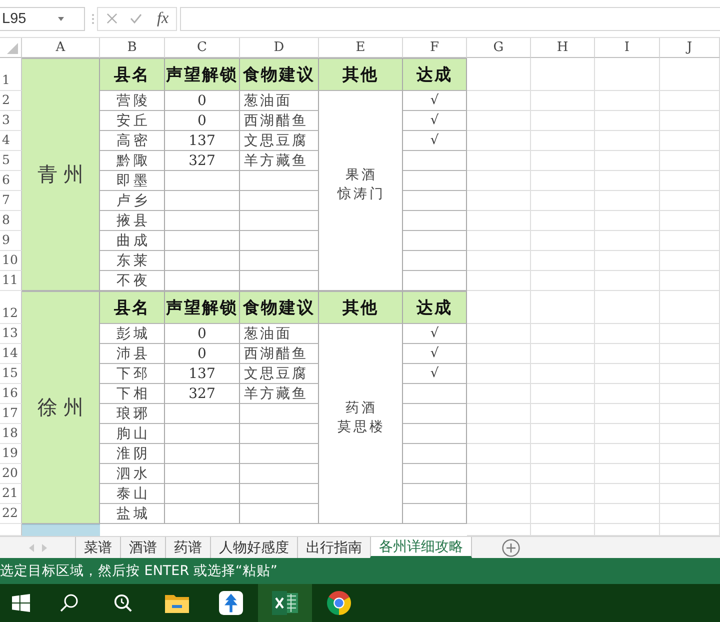 This screenshot has width=720, height=622. I want to click on county-cell: 掖县, so click(132, 221).